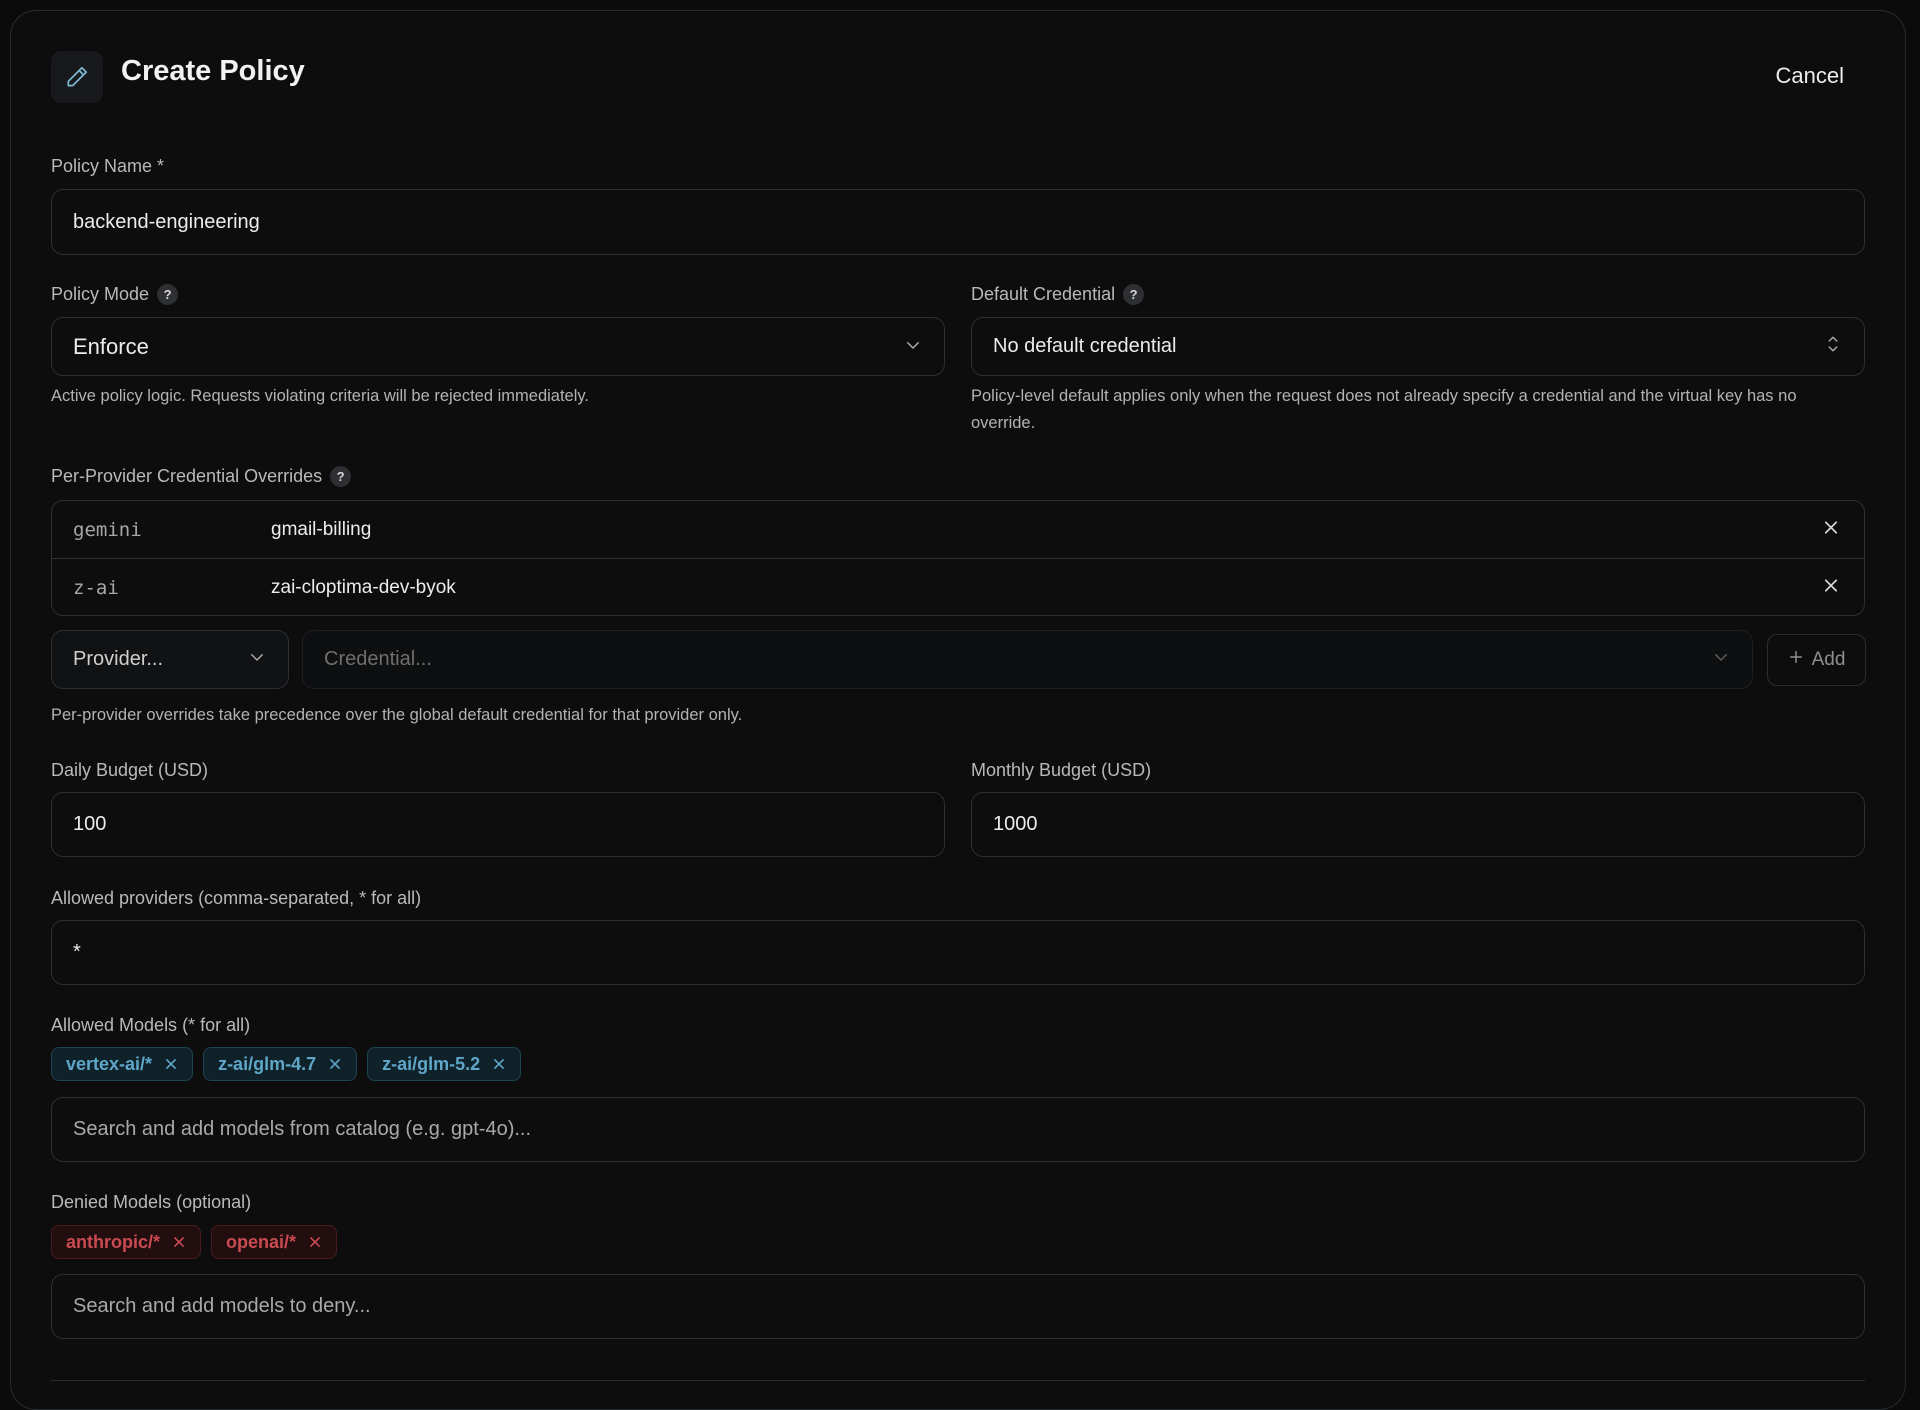 This screenshot has height=1410, width=1920. I want to click on override-provider: z-ai, so click(96, 587).